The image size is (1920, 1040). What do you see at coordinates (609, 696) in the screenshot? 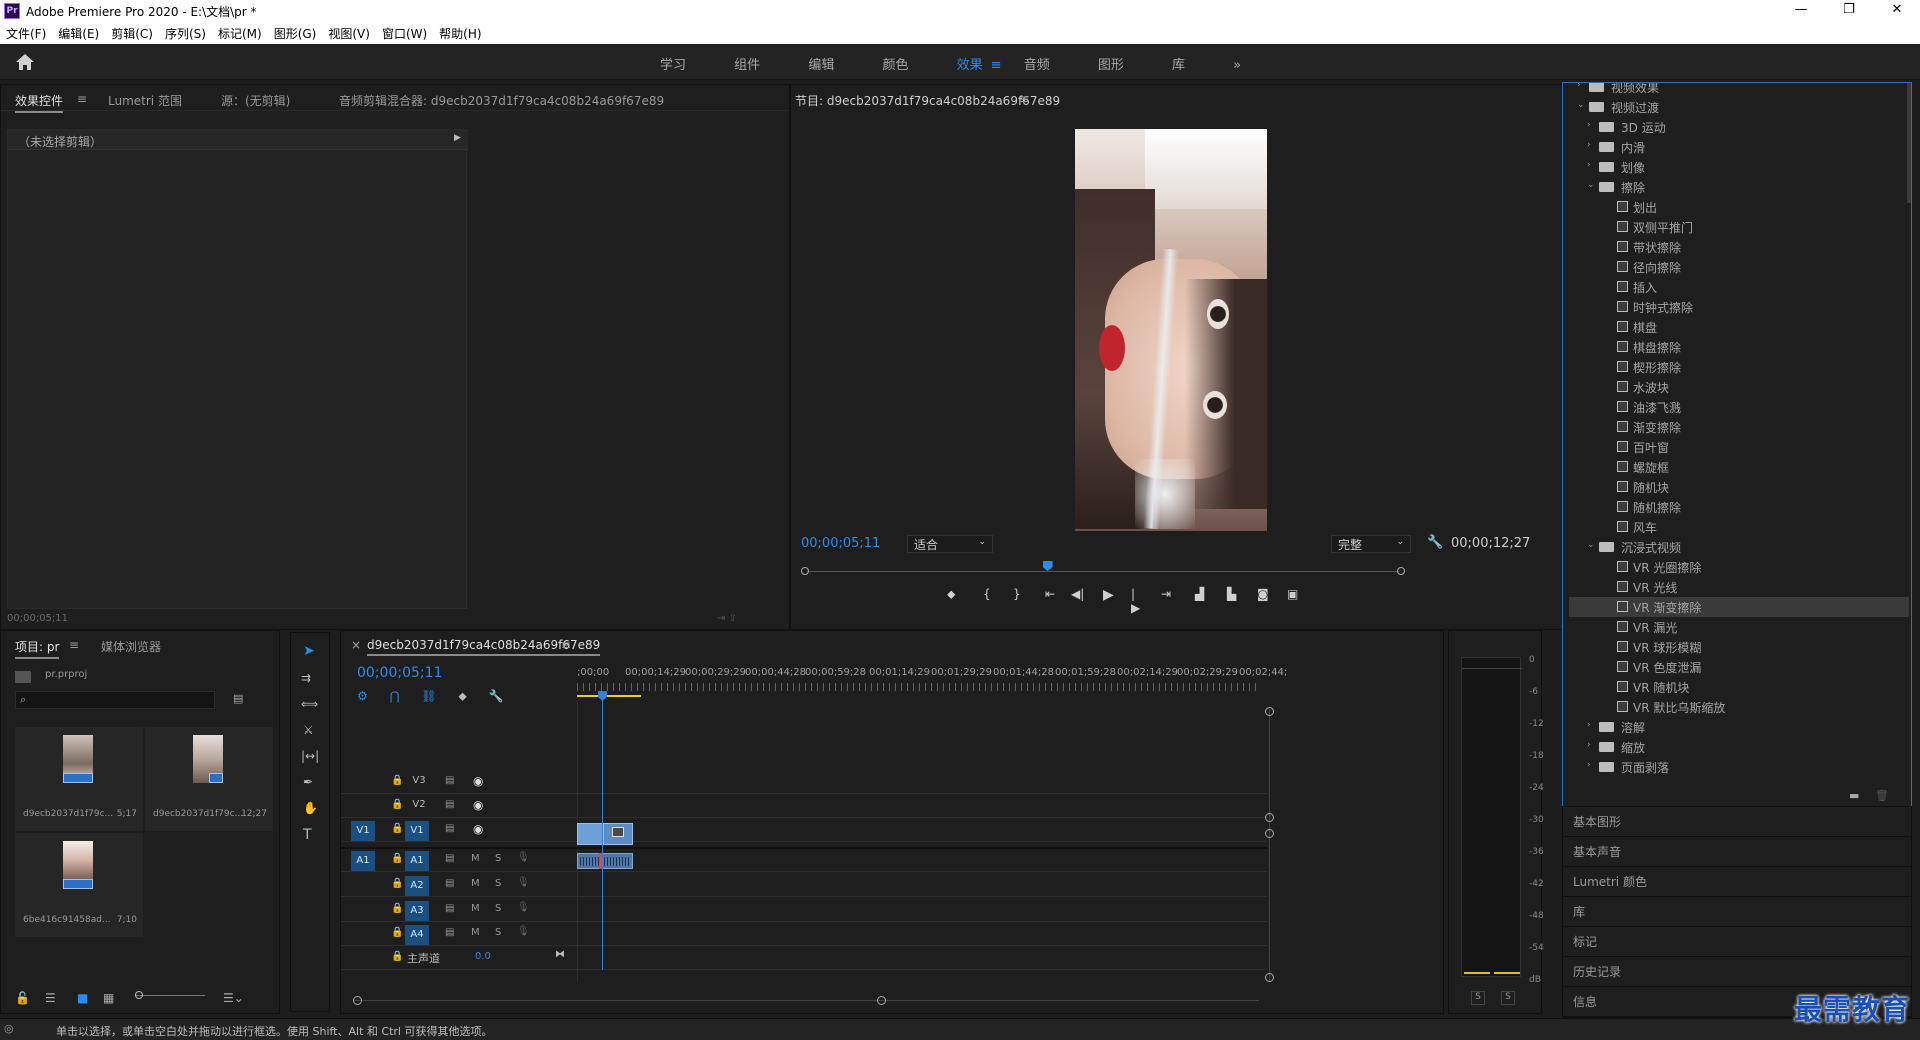
I see `work-area-bar` at bounding box center [609, 696].